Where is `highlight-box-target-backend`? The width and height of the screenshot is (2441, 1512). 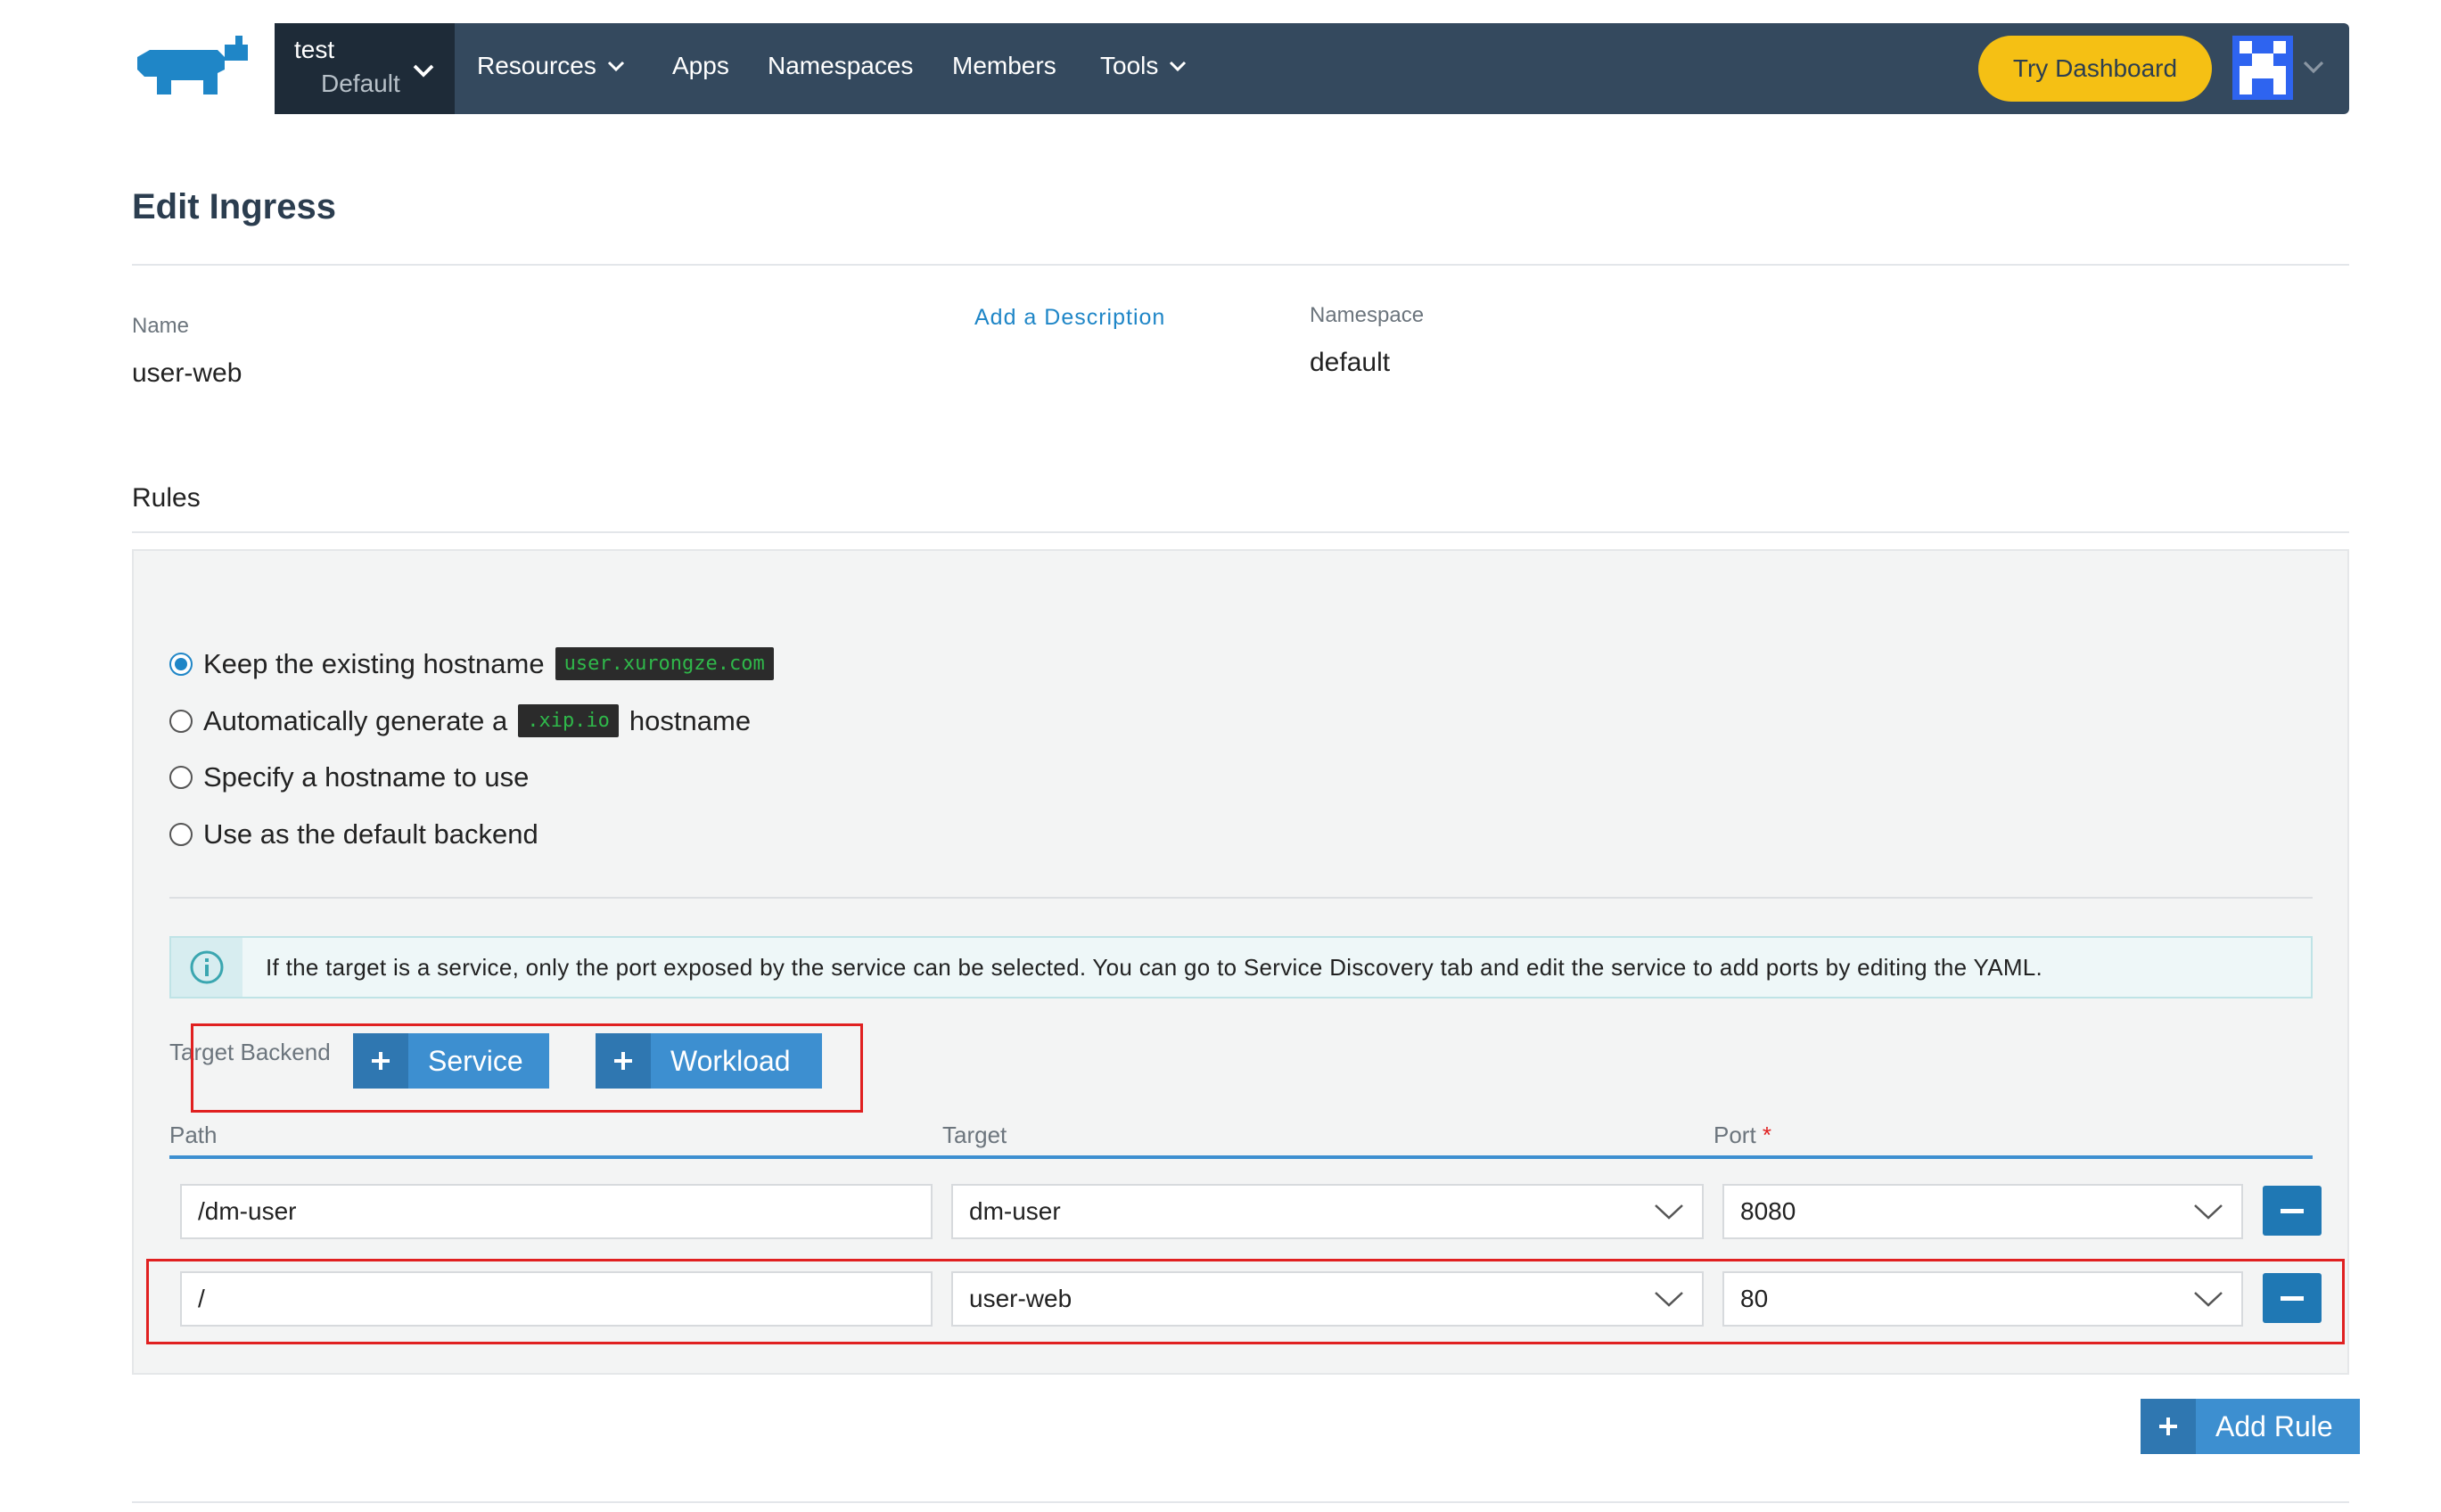
highlight-box-target-backend is located at coordinates (527, 1068).